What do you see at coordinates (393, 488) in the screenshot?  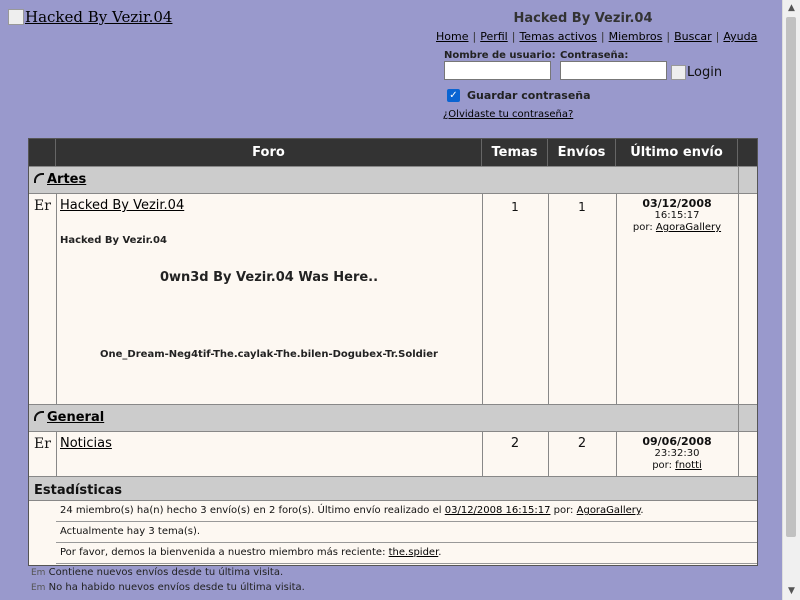 I see `stats-header: Estadísticas` at bounding box center [393, 488].